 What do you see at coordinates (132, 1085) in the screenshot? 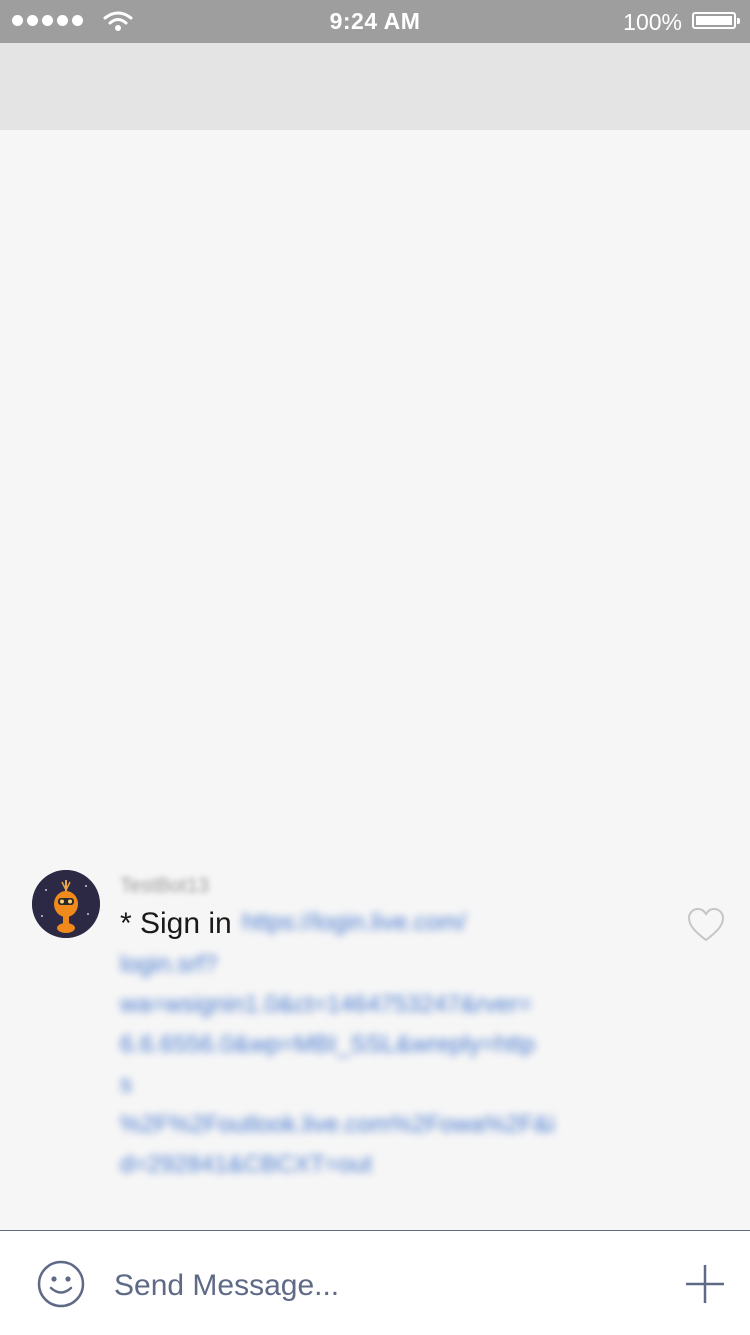
I see `link-line: s` at bounding box center [132, 1085].